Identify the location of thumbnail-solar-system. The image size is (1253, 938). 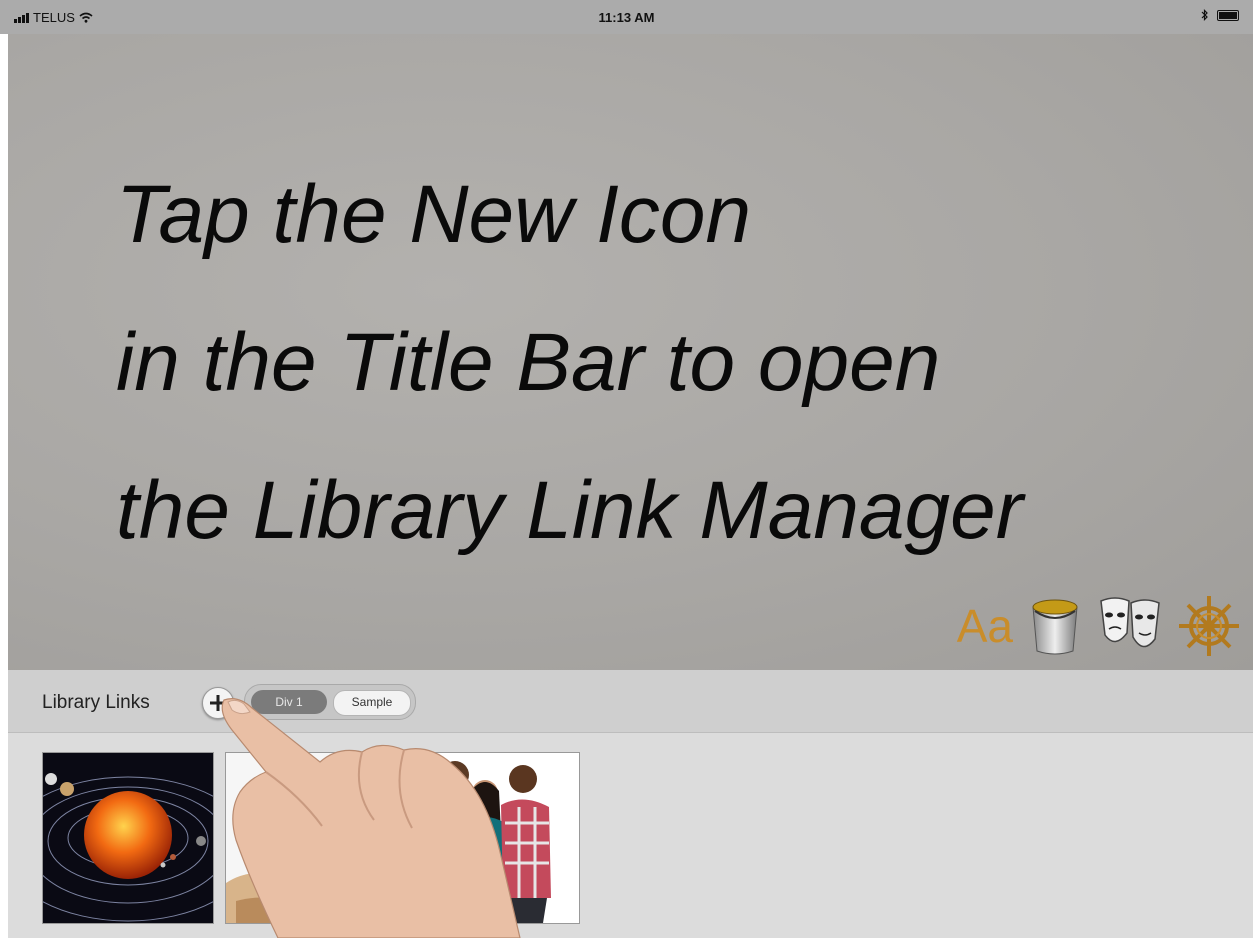
(128, 838).